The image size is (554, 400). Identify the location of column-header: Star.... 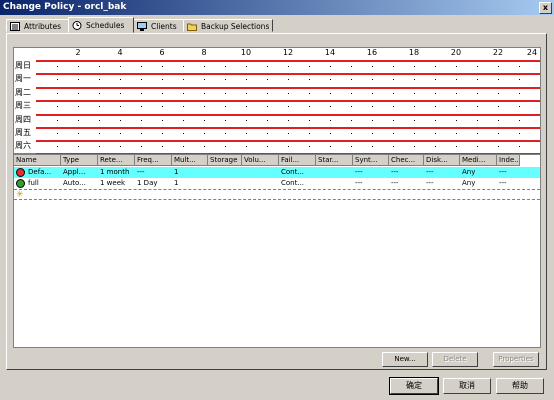
(334, 160).